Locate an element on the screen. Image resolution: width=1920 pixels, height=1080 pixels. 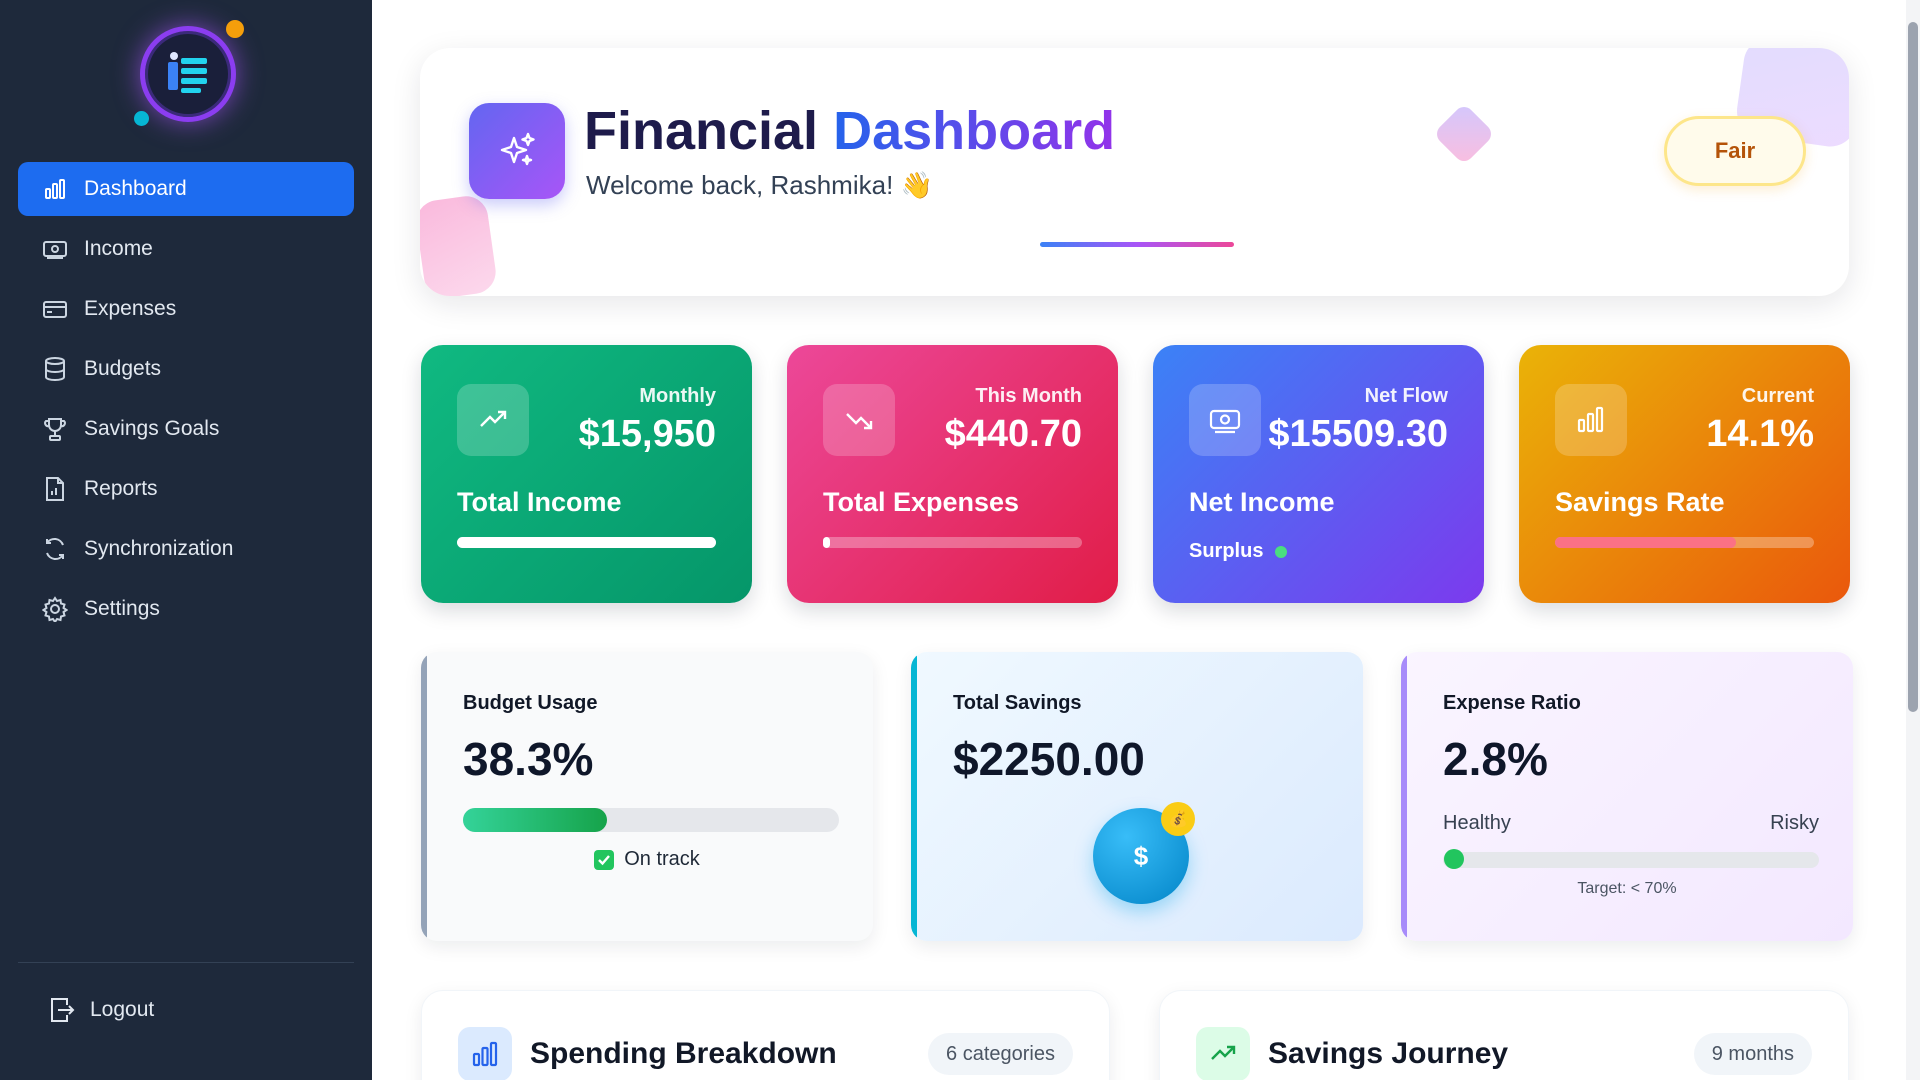
stat-value: $15509.30 is located at coordinates (1358, 434).